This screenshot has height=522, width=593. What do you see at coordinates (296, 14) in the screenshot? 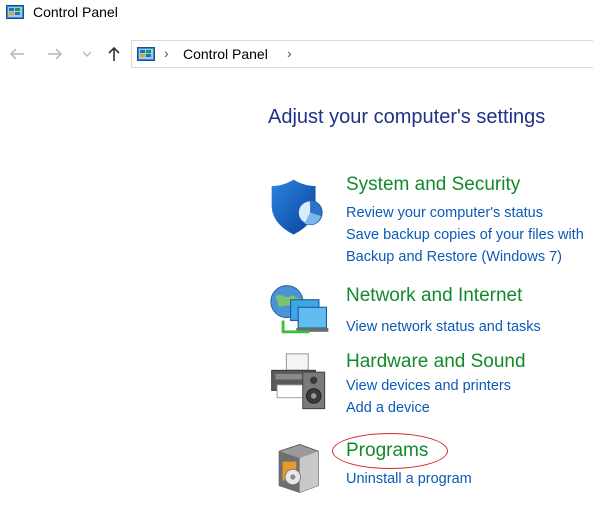
I see `title-bar: Control Panel` at bounding box center [296, 14].